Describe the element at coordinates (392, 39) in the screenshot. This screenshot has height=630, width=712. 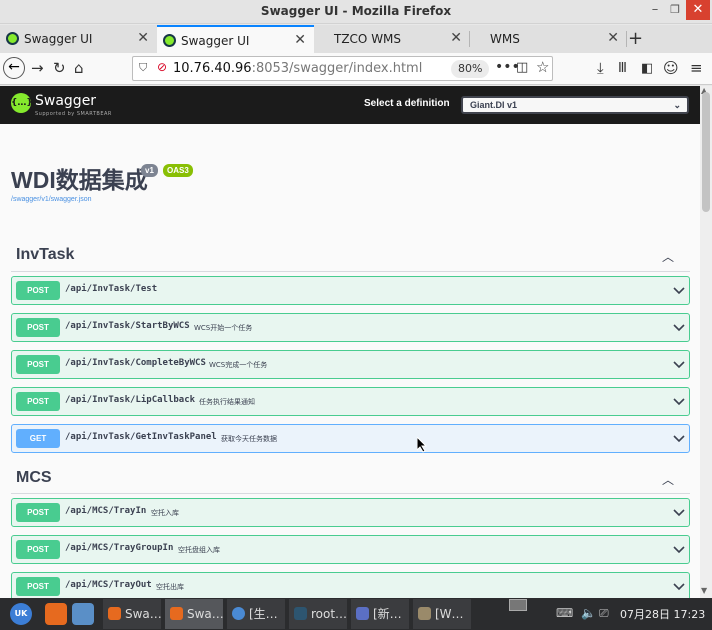
I see `tab-tzco-wms: TZCO WMS ✕` at that location.